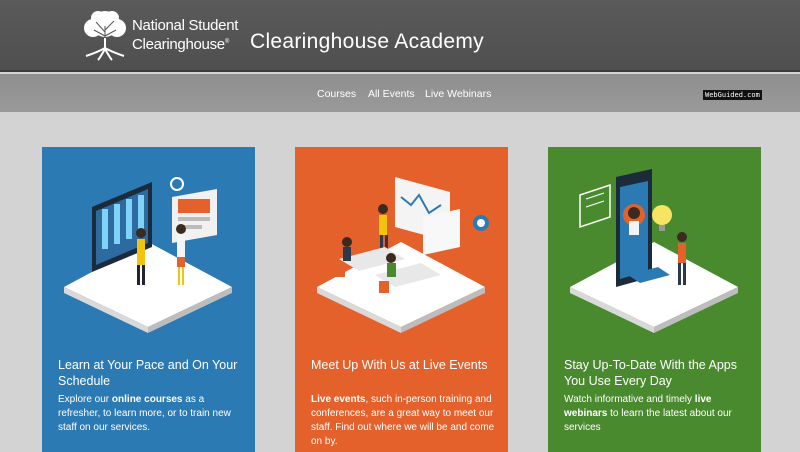  What do you see at coordinates (403, 255) in the screenshot?
I see `live-events-illustration` at bounding box center [403, 255].